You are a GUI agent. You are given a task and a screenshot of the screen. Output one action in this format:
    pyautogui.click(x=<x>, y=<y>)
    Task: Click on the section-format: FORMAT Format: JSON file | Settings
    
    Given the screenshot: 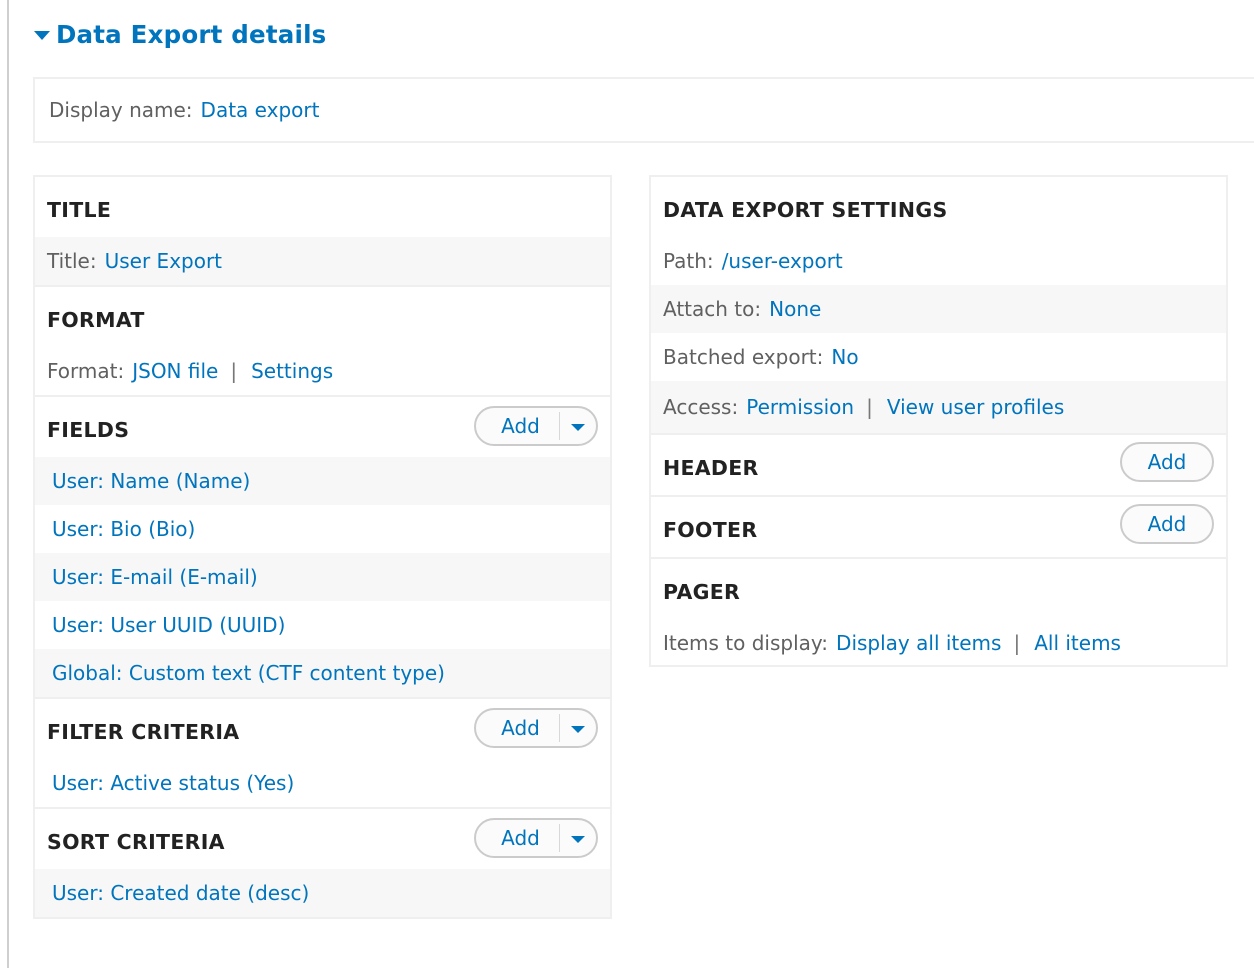 What is the action you would take?
    pyautogui.click(x=322, y=342)
    